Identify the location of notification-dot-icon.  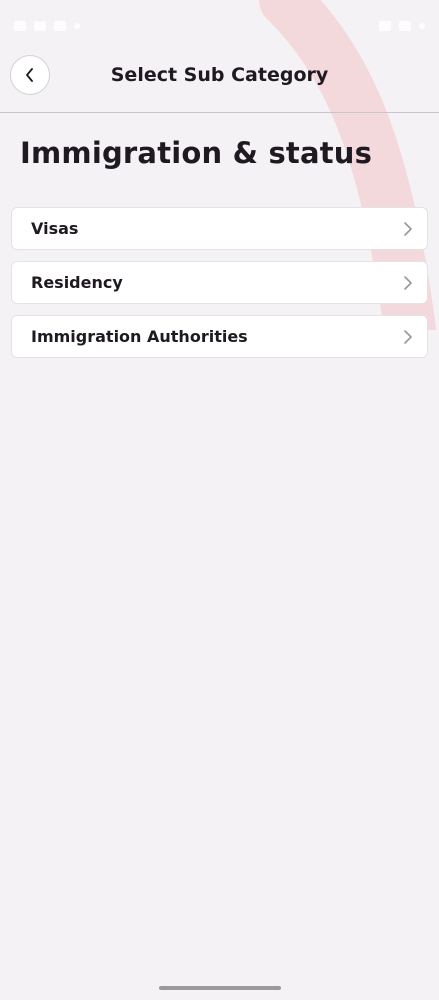
(77, 26).